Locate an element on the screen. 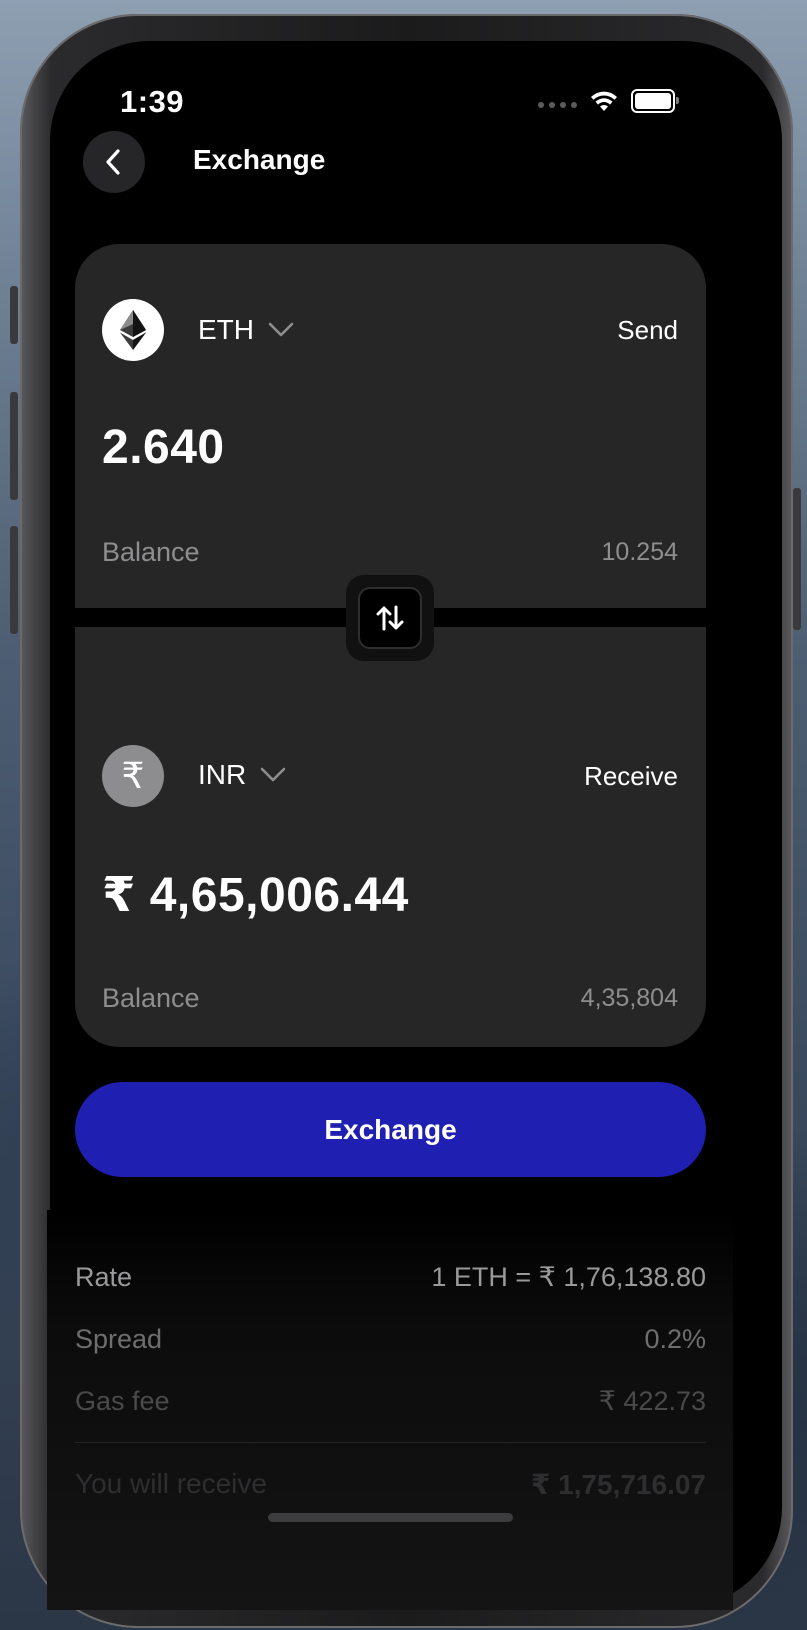  swap-vertical-icon is located at coordinates (390, 618).